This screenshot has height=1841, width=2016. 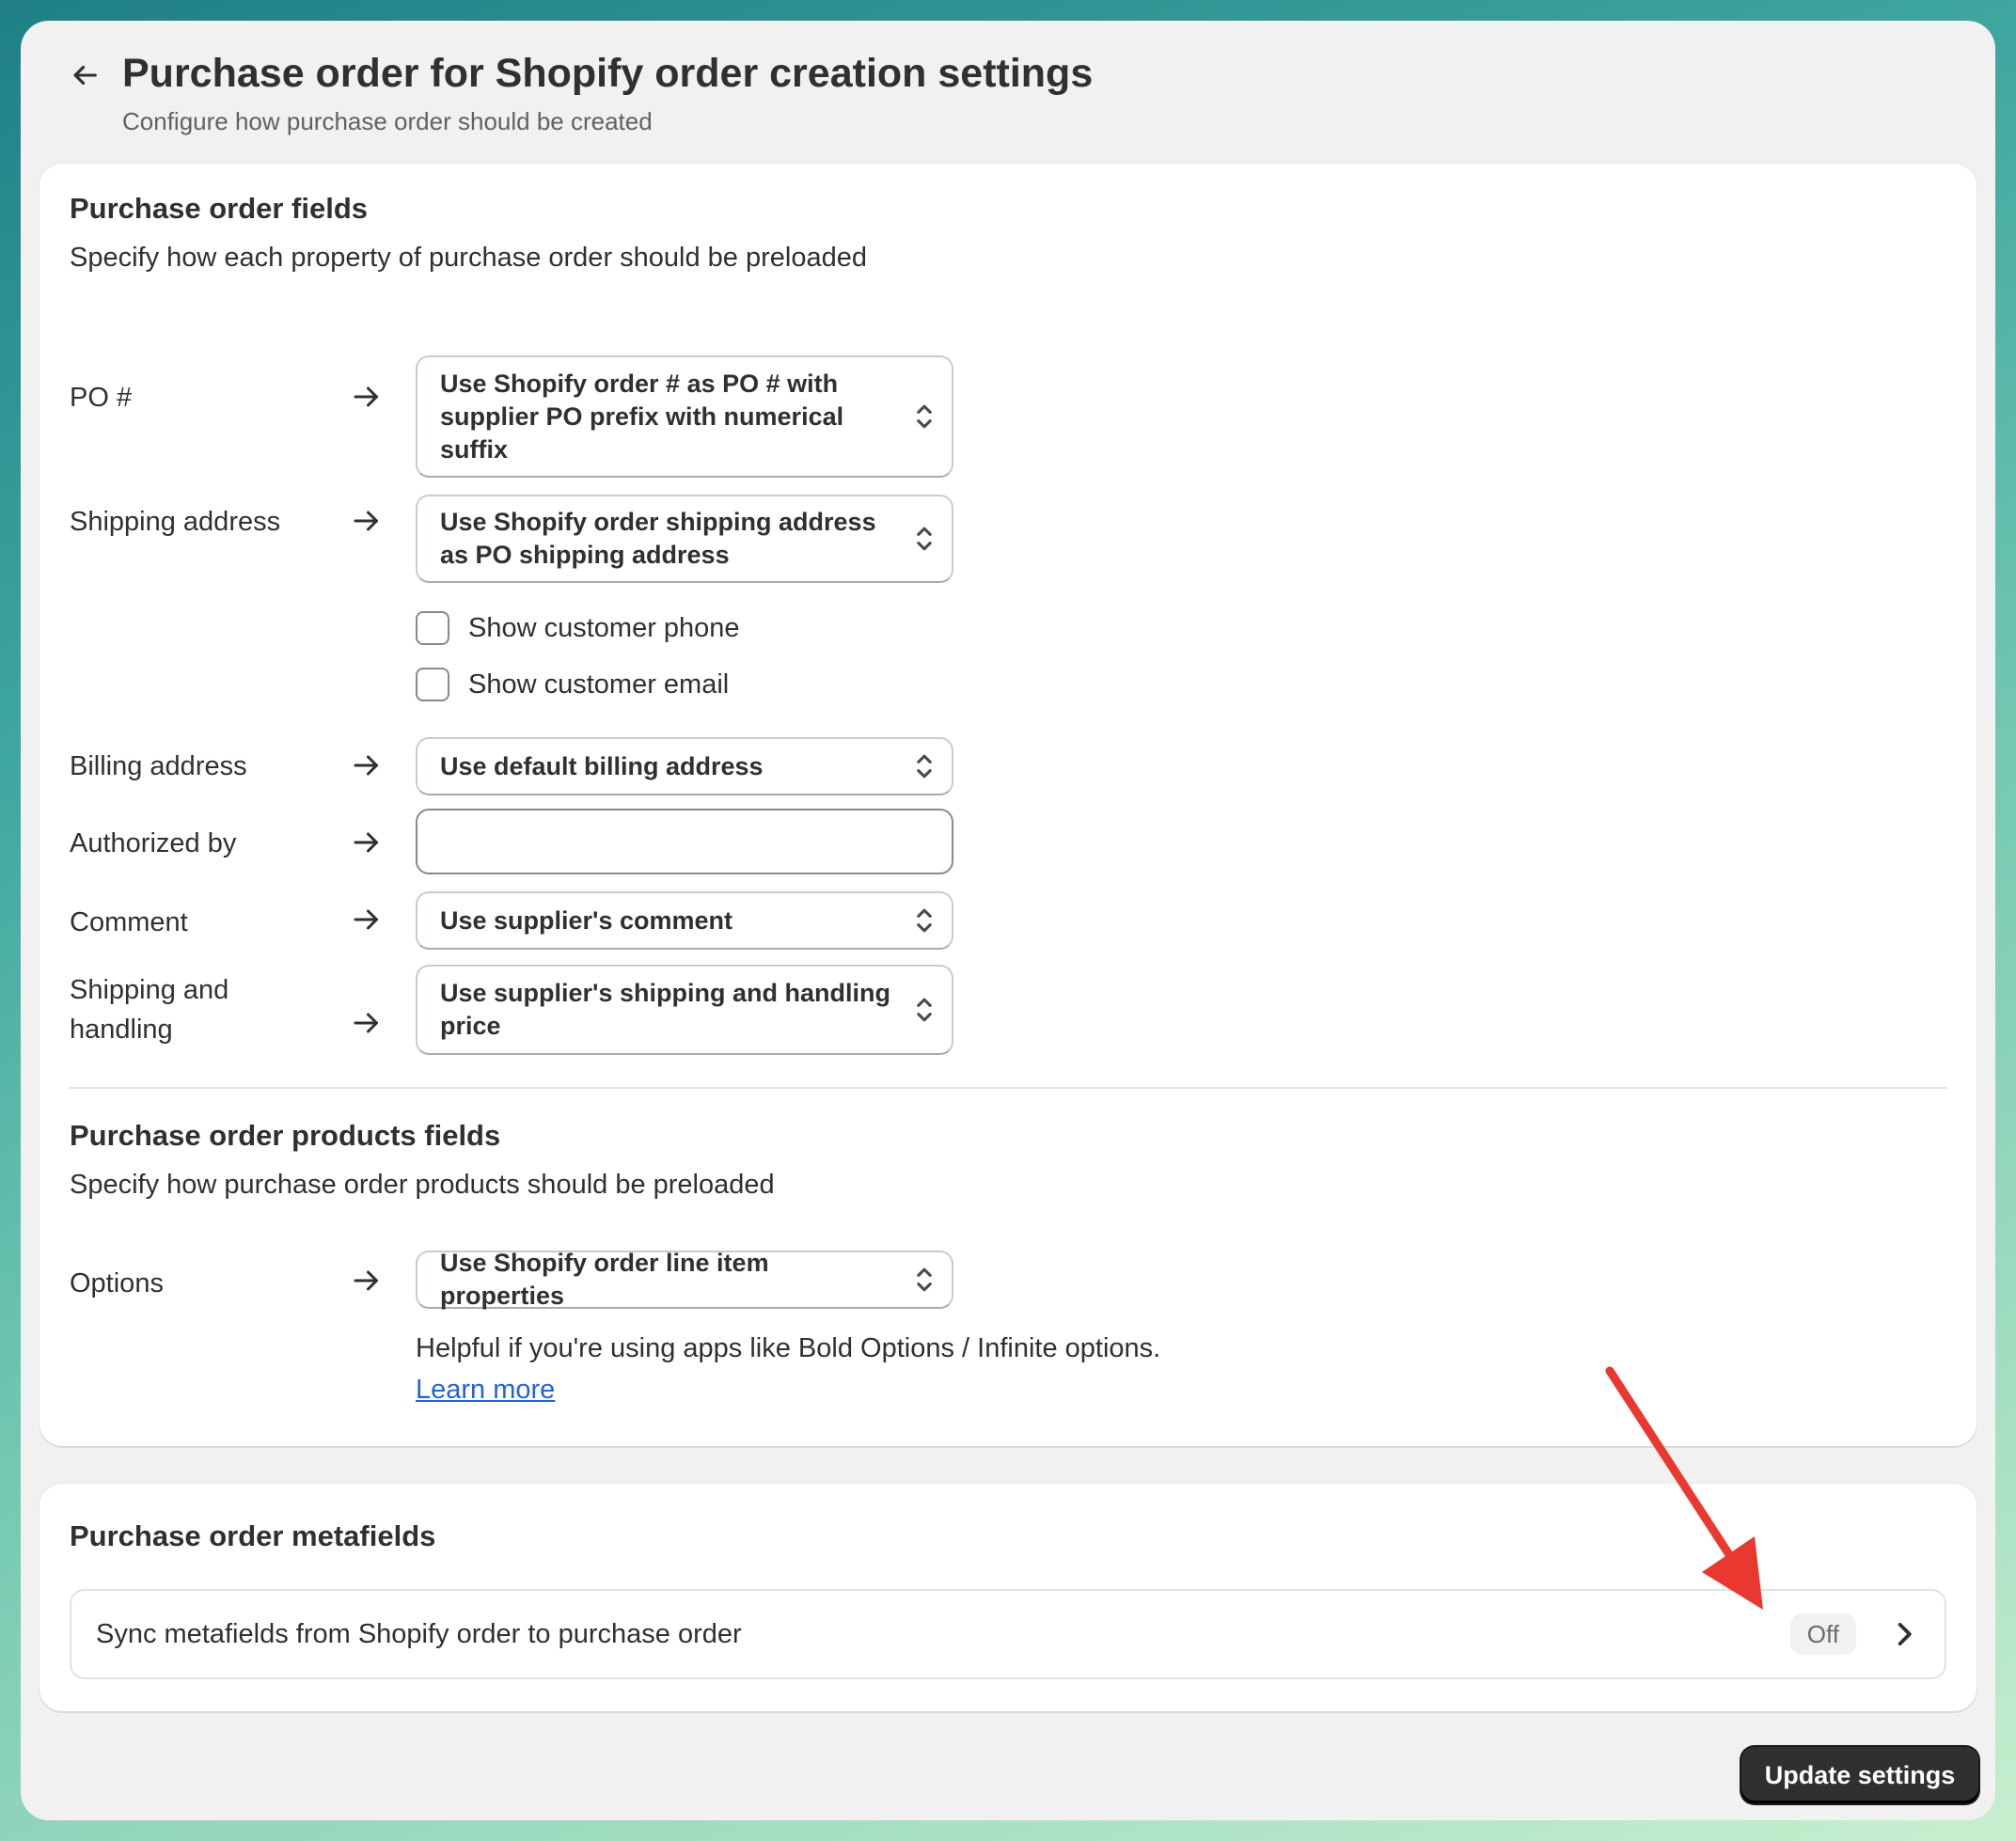 I want to click on back-button, so click(x=84, y=76).